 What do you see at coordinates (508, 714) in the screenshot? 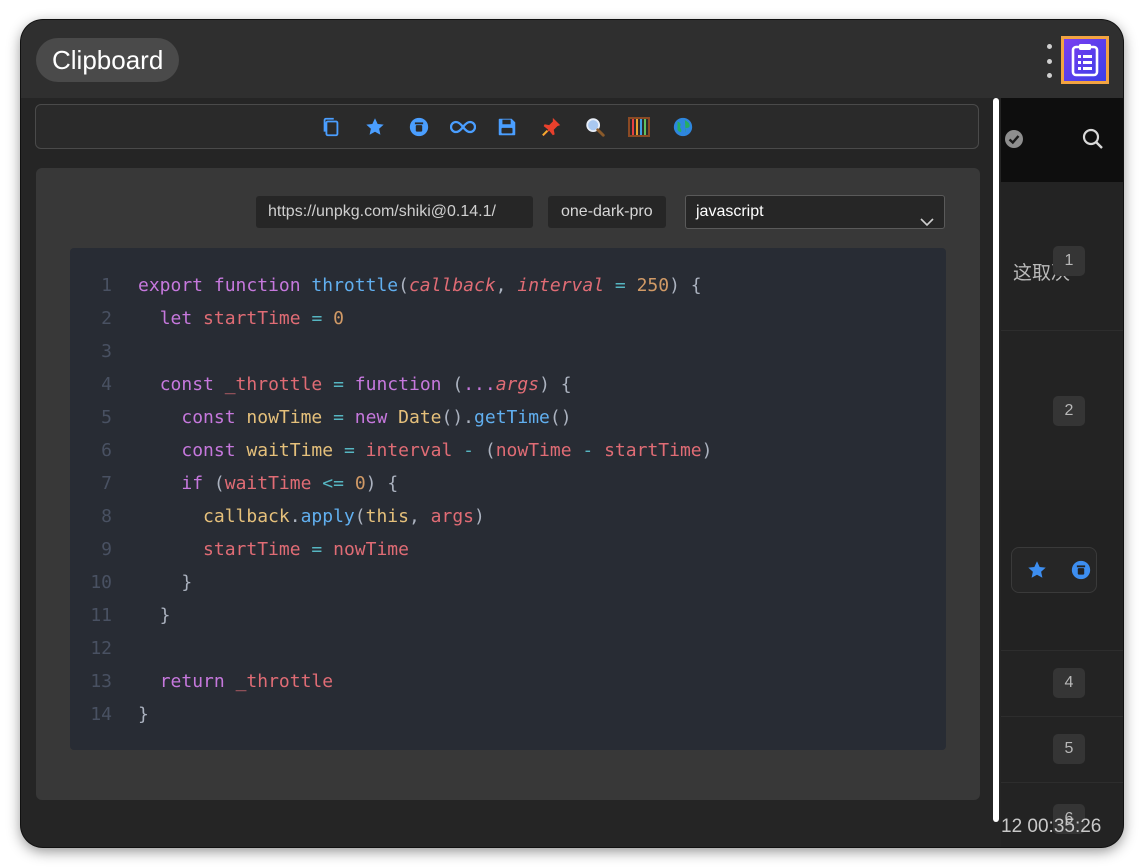
I see `code-line: 14}` at bounding box center [508, 714].